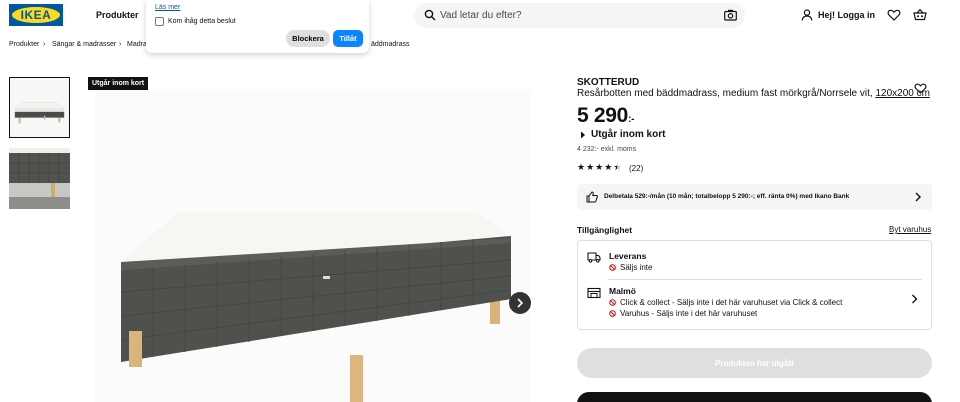  What do you see at coordinates (636, 267) in the screenshot?
I see `delivery-status-text: Säljs inte` at bounding box center [636, 267].